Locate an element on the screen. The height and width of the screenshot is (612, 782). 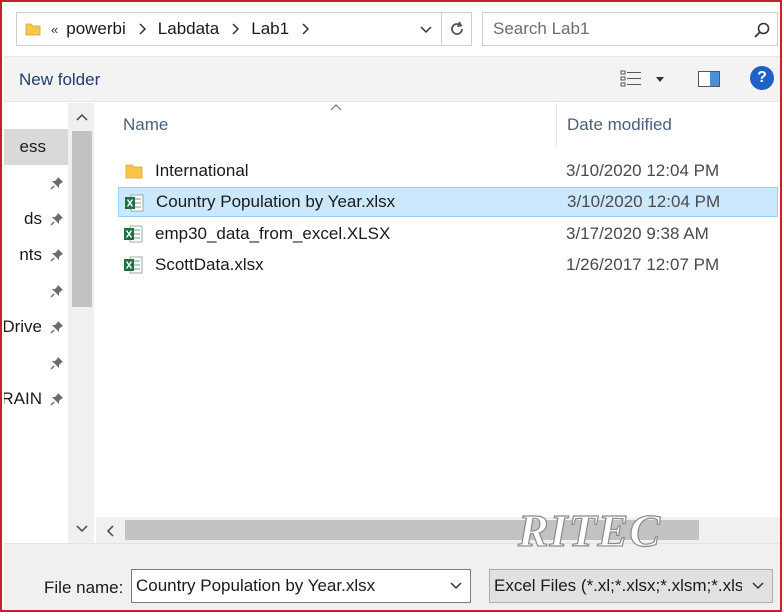
nav-list: ess ds nts Drive TRAIN is located at coordinates (36, 323).